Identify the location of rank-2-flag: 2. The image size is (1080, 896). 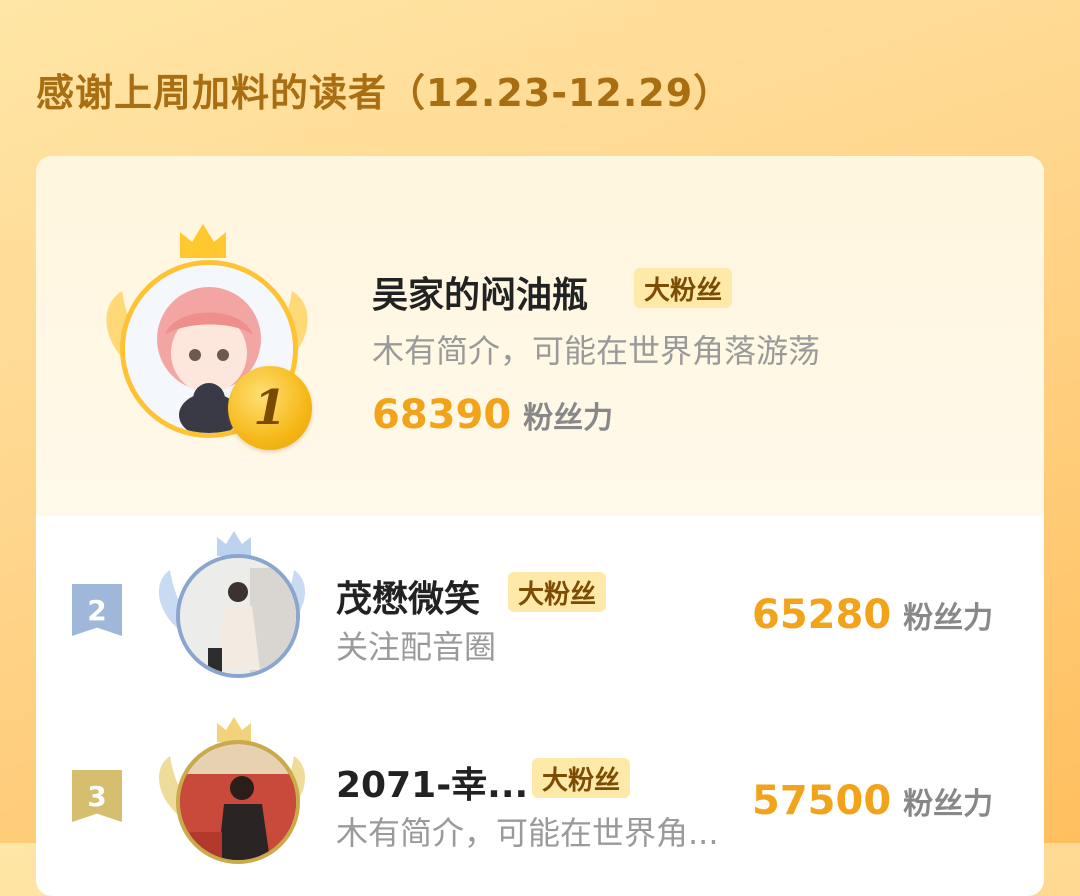
(97, 610).